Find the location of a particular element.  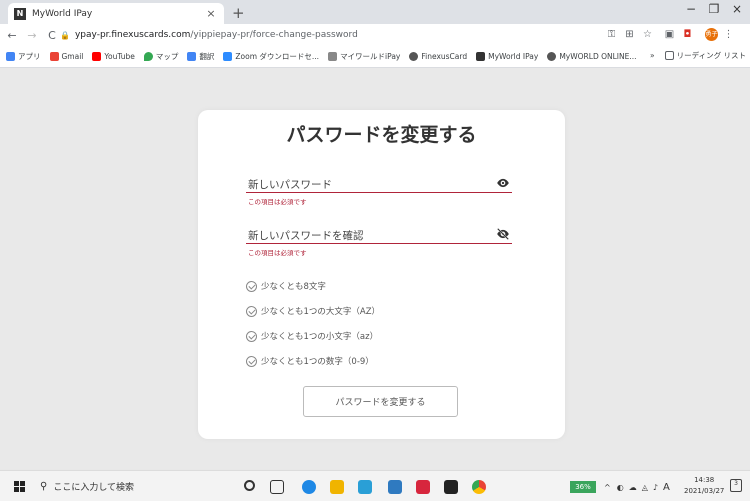

gmail-icon is located at coordinates (54, 56).